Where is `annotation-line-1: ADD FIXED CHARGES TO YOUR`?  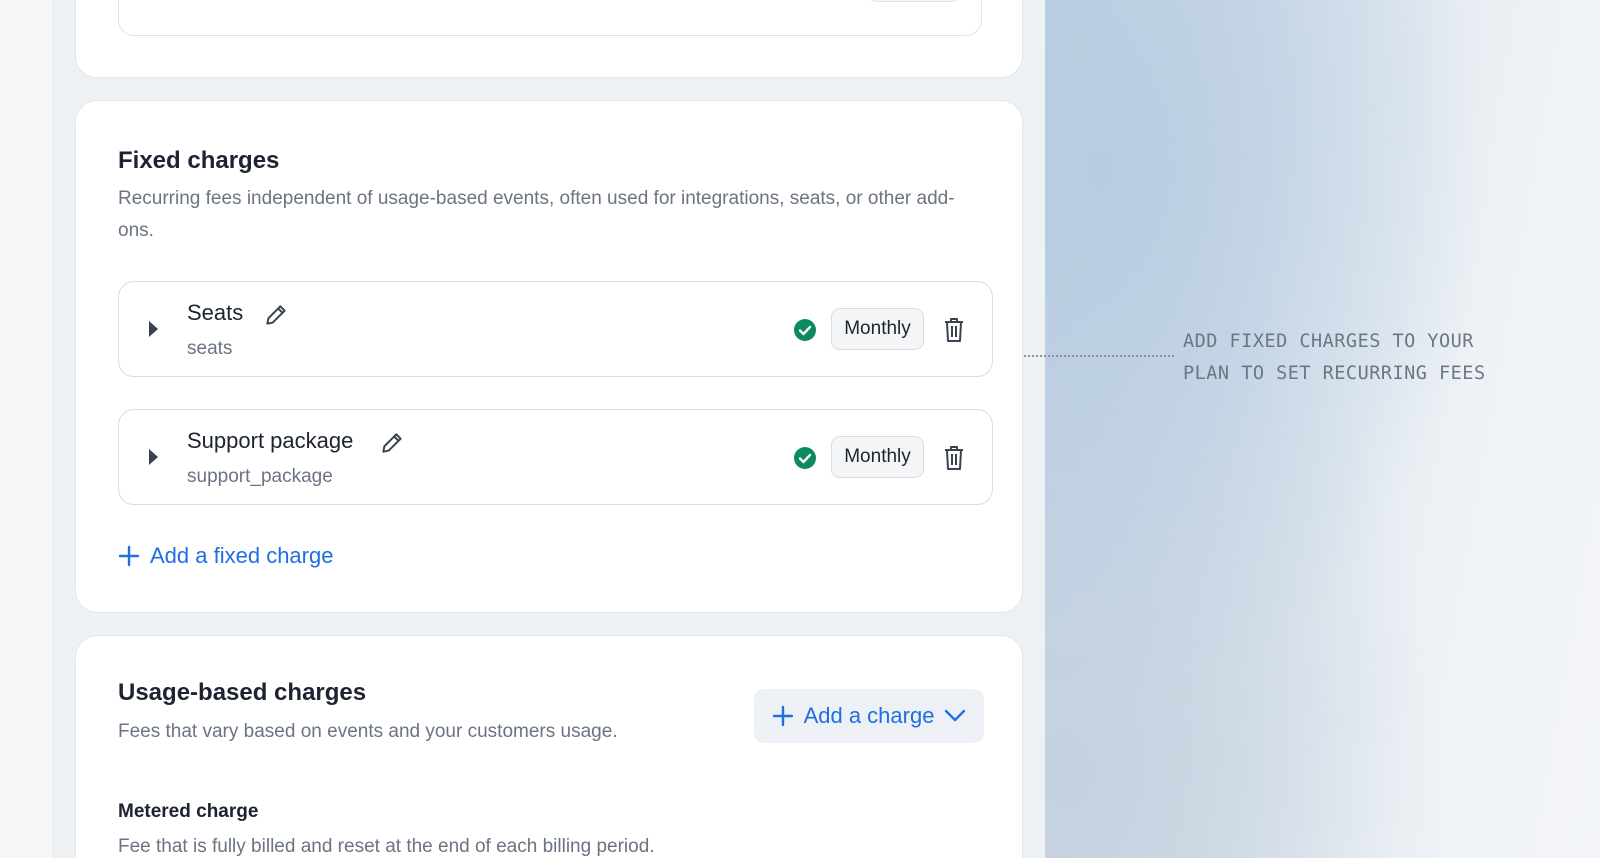 annotation-line-1: ADD FIXED CHARGES TO YOUR is located at coordinates (1328, 341).